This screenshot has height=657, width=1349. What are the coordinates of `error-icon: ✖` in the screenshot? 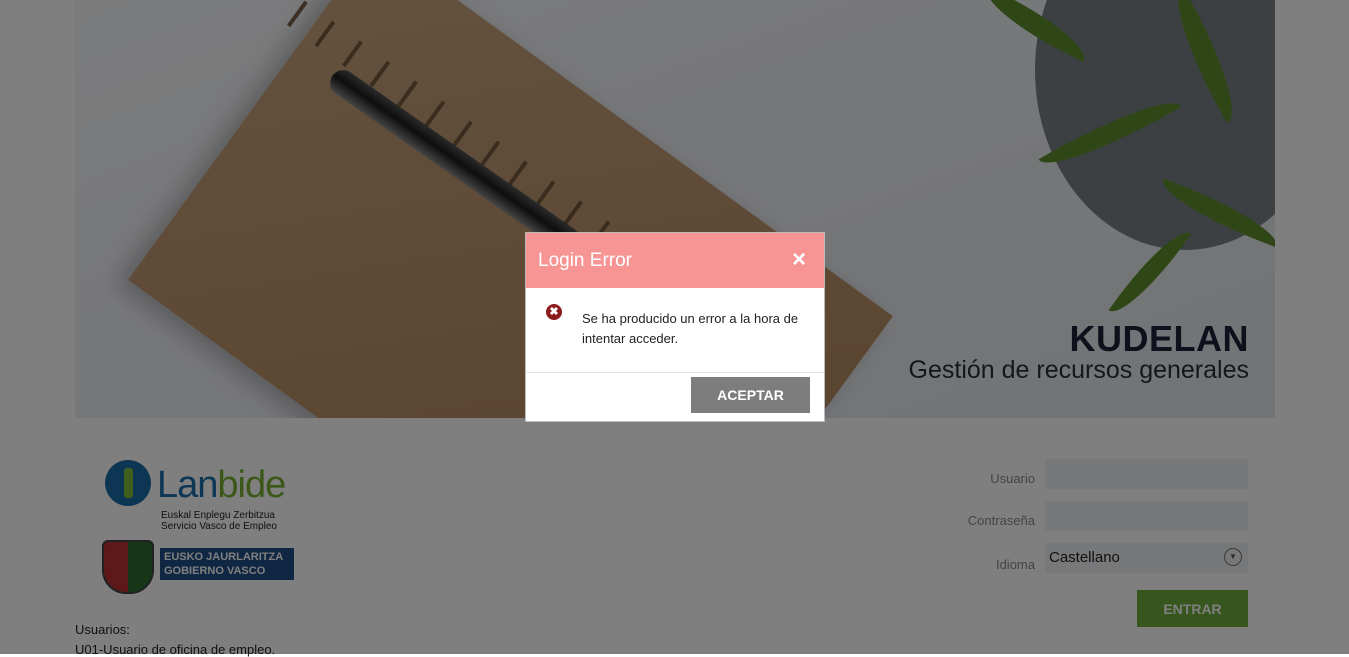 It's located at (554, 312).